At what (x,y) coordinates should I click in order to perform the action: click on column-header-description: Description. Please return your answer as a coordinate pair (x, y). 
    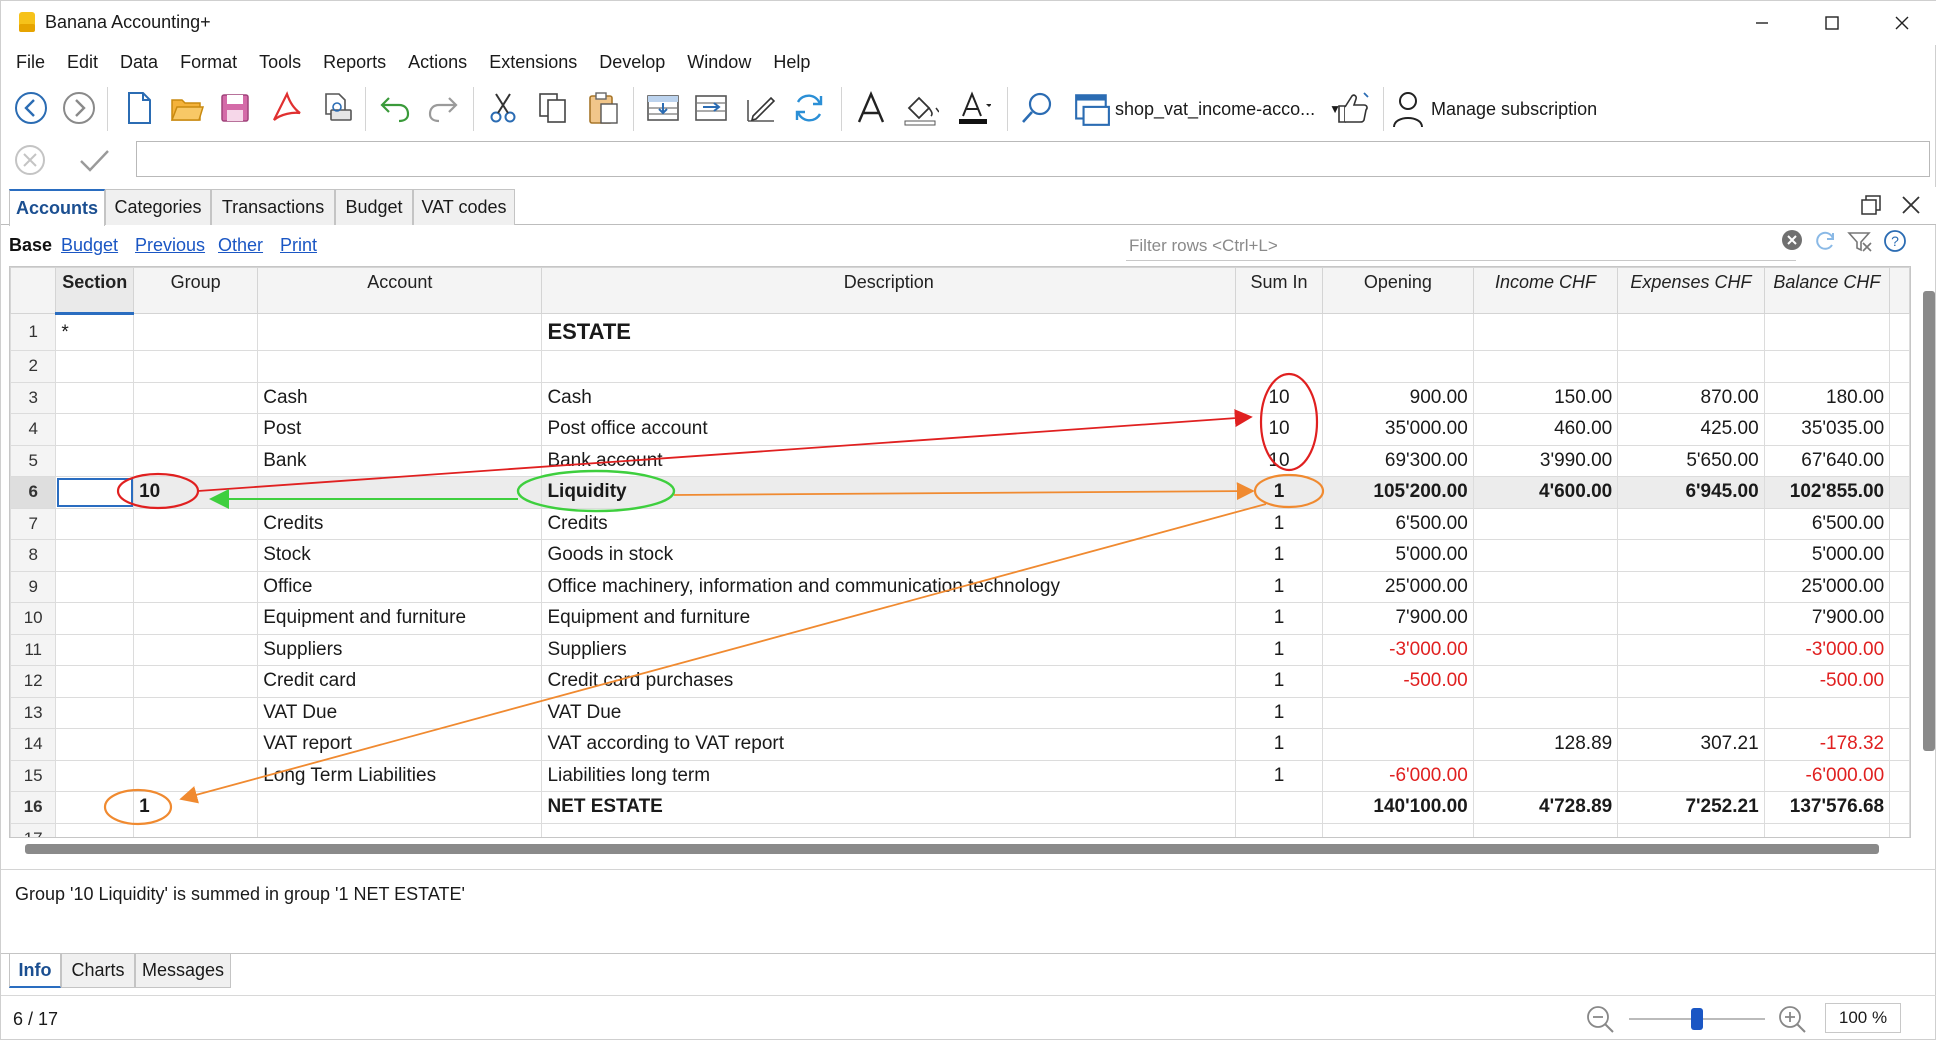
    Looking at the image, I should click on (889, 290).